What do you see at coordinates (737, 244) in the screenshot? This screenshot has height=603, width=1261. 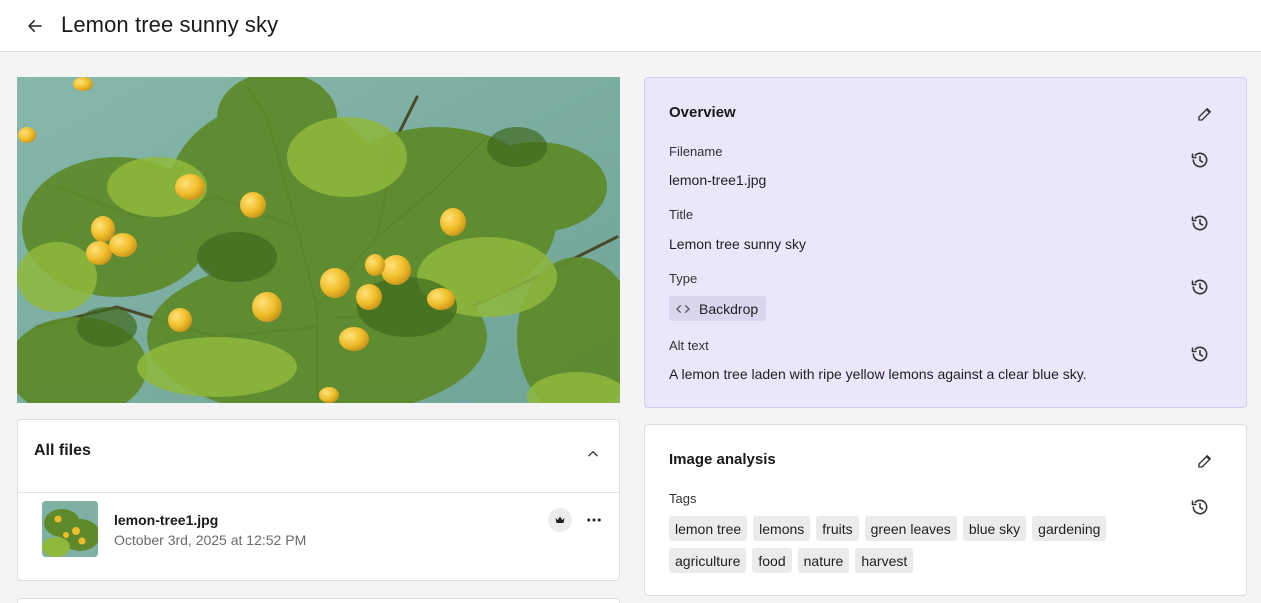 I see `title-value: Lemon tree sunny sky` at bounding box center [737, 244].